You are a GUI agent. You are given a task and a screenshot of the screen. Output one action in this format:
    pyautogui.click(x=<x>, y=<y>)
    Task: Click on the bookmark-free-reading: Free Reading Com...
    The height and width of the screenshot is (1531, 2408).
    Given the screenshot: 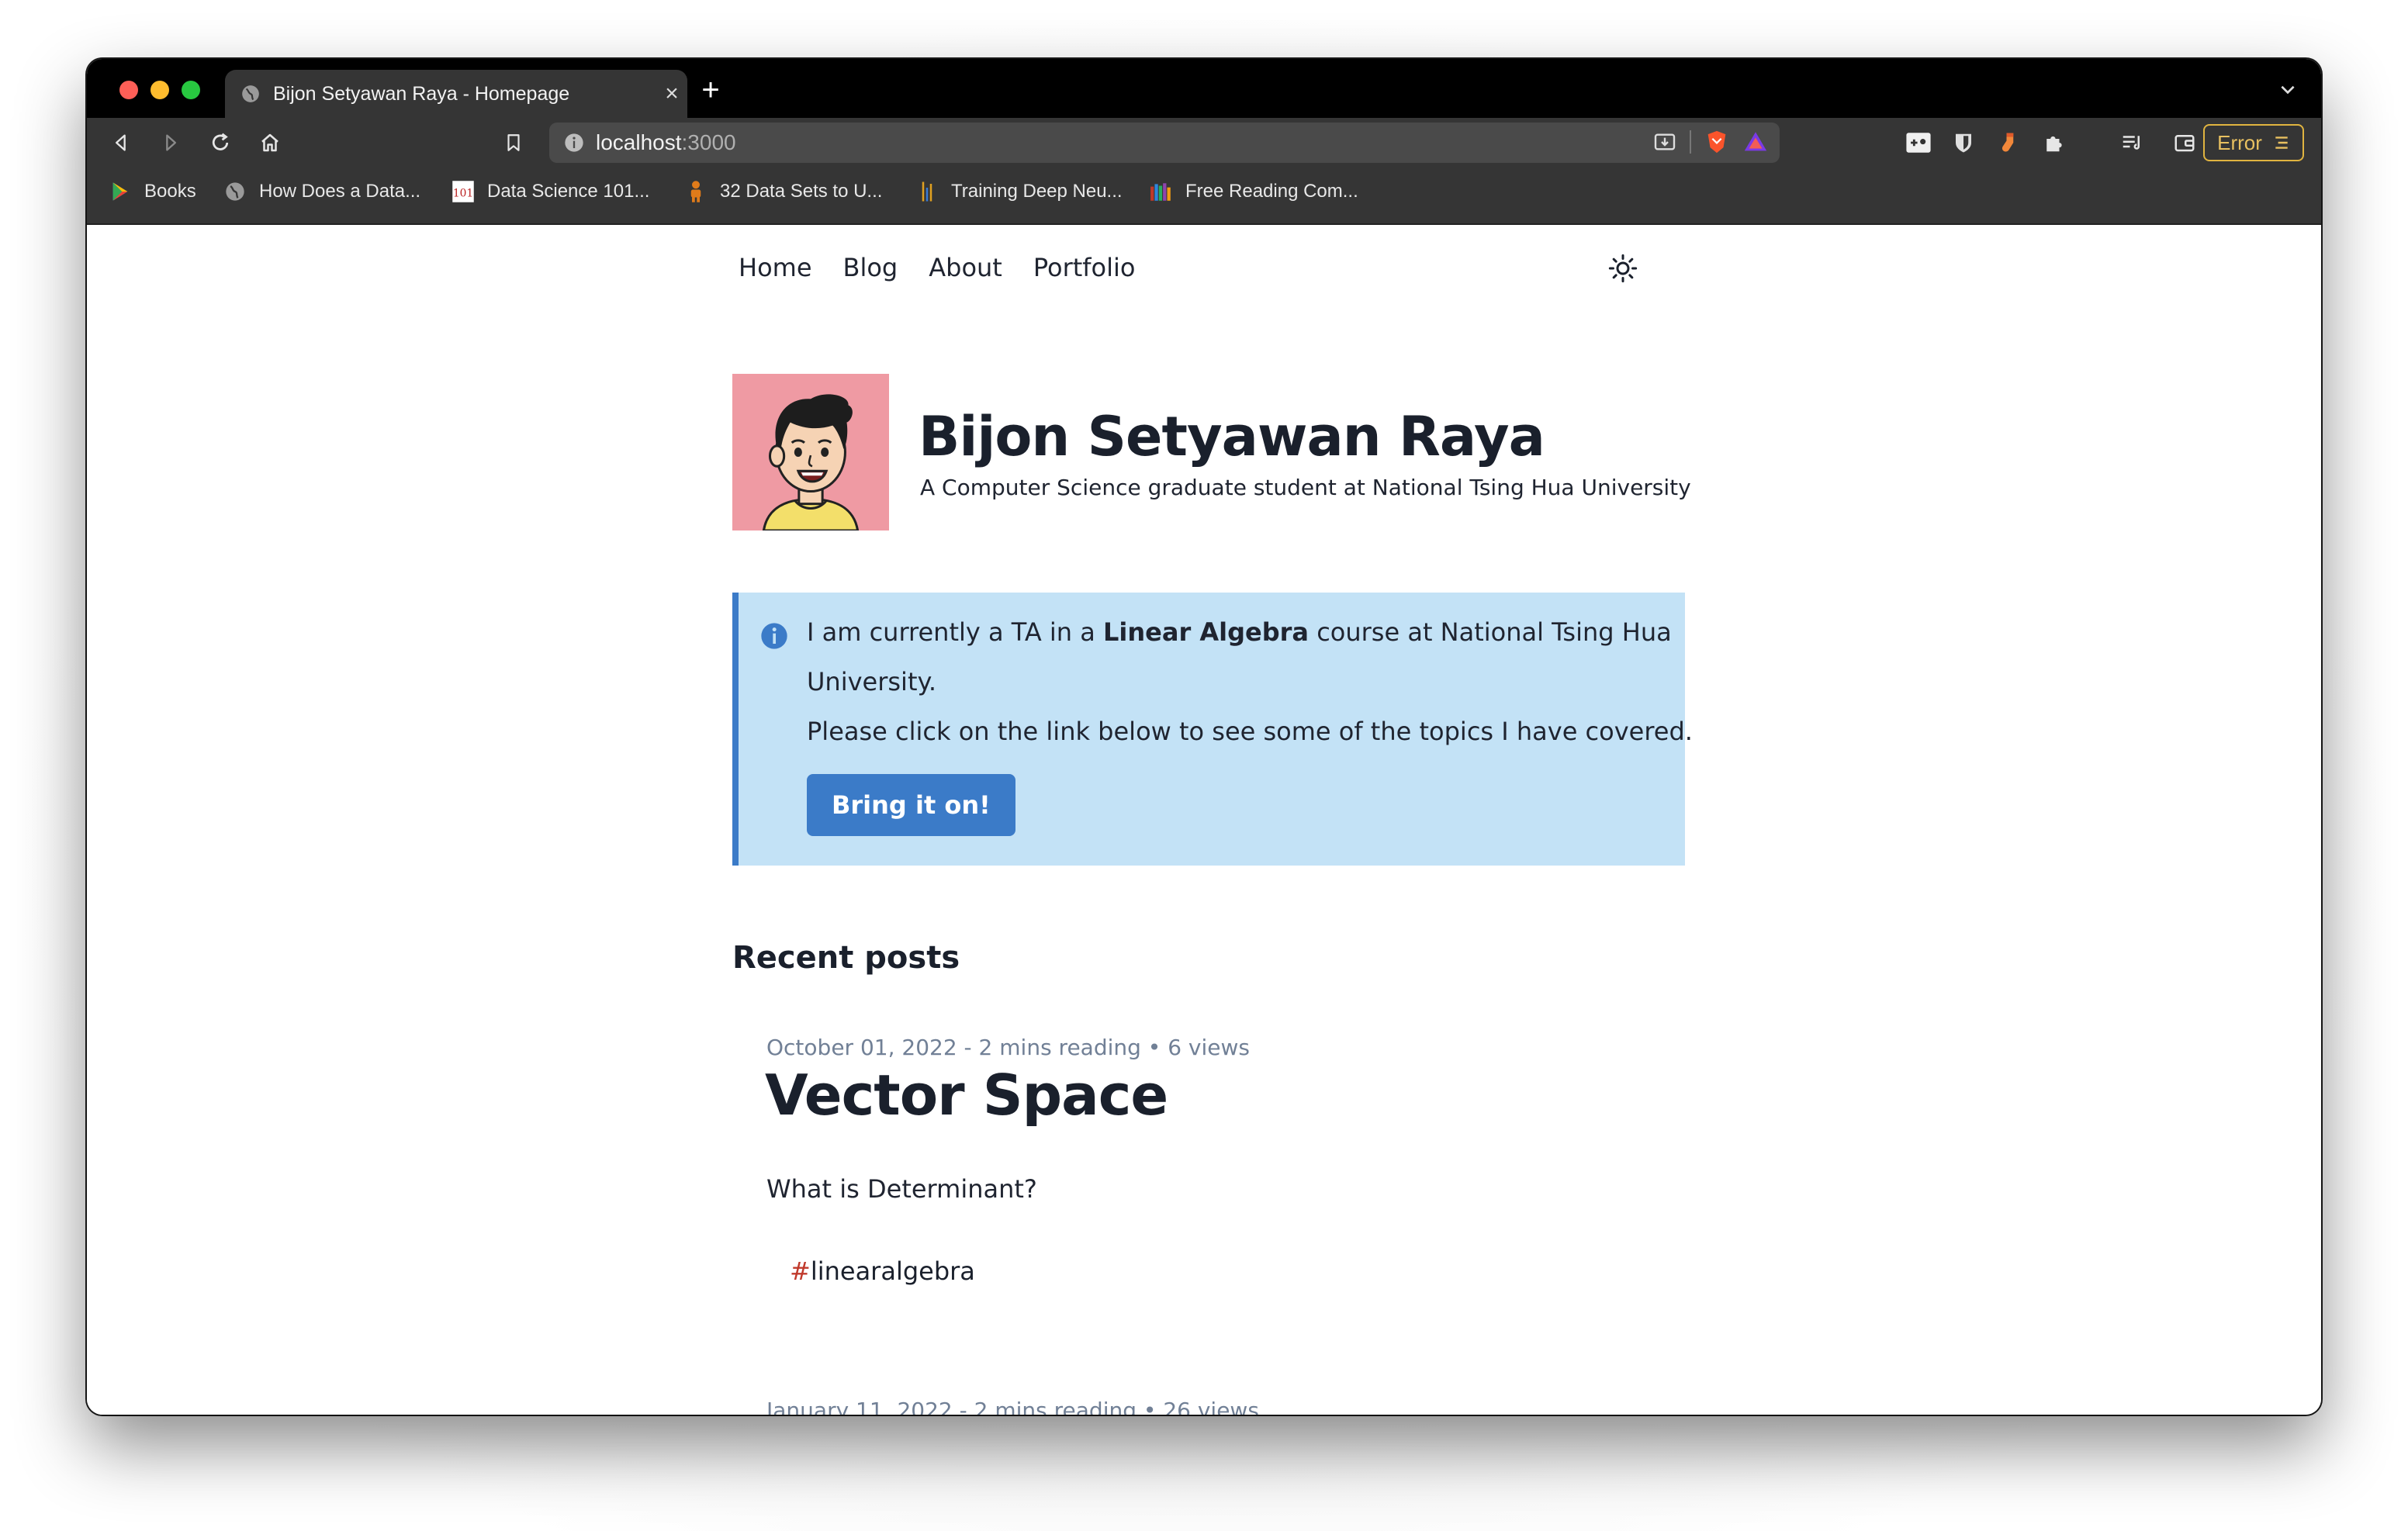 What is the action you would take?
    pyautogui.click(x=1254, y=191)
    